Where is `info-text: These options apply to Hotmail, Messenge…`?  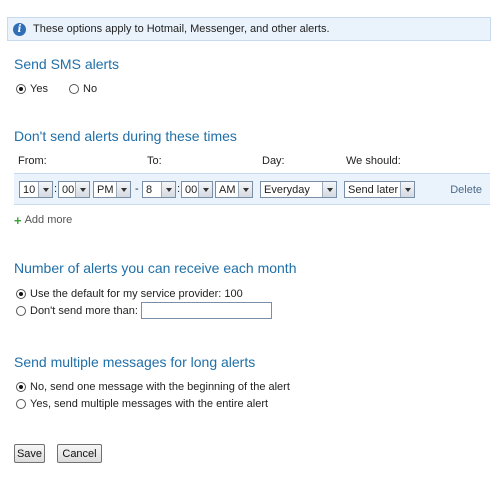
info-text: These options apply to Hotmail, Messenge… is located at coordinates (181, 29).